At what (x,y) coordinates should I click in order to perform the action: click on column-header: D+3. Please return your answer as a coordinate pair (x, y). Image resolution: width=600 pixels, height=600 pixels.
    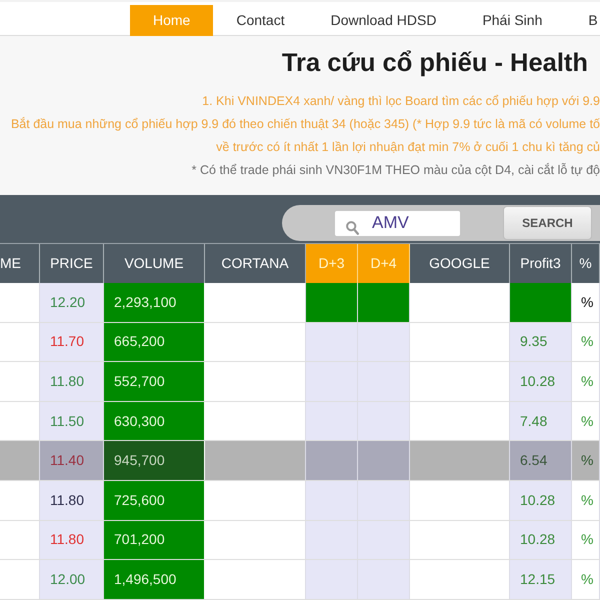
    Looking at the image, I should click on (332, 263).